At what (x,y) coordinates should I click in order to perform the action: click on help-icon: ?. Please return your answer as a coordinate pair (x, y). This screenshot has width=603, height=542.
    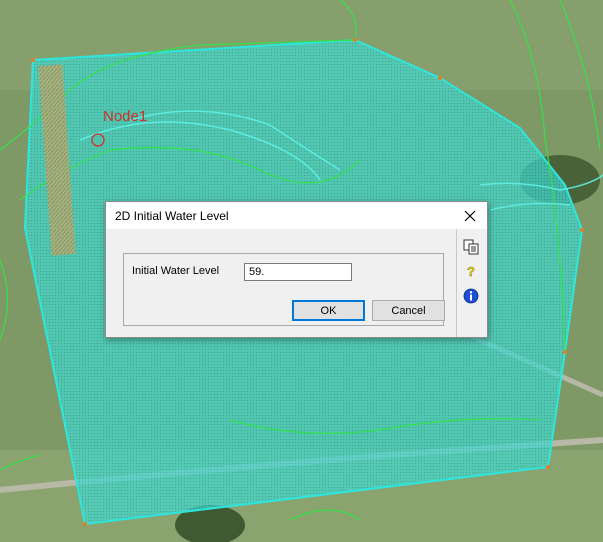
    Looking at the image, I should click on (471, 271).